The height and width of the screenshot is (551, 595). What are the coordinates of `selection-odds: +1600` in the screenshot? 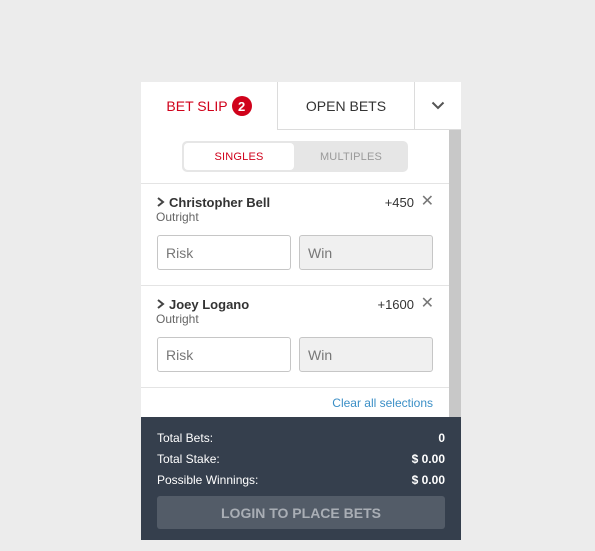 It's located at (395, 304).